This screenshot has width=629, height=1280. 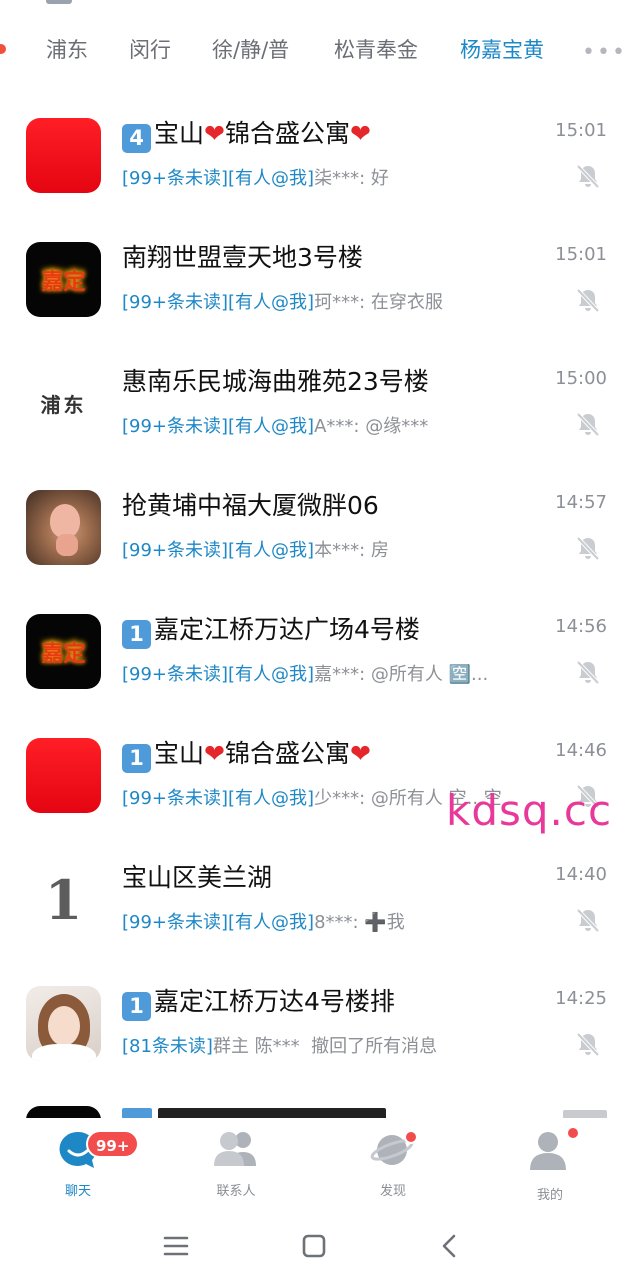 What do you see at coordinates (393, 1164) in the screenshot?
I see `nav-discover: 发现` at bounding box center [393, 1164].